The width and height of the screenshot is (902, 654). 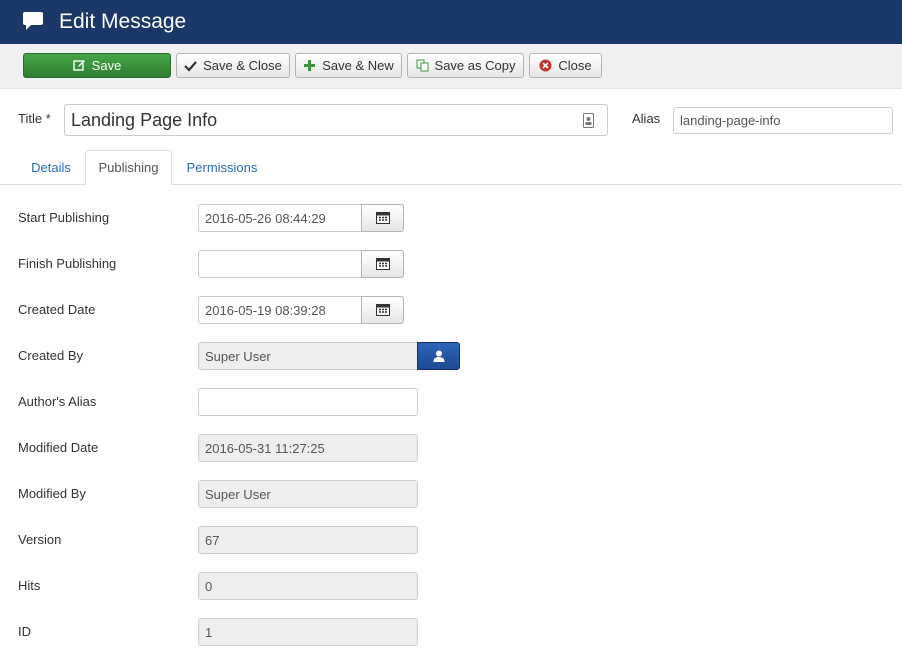 I want to click on created-by-input: Super User, so click(x=308, y=356).